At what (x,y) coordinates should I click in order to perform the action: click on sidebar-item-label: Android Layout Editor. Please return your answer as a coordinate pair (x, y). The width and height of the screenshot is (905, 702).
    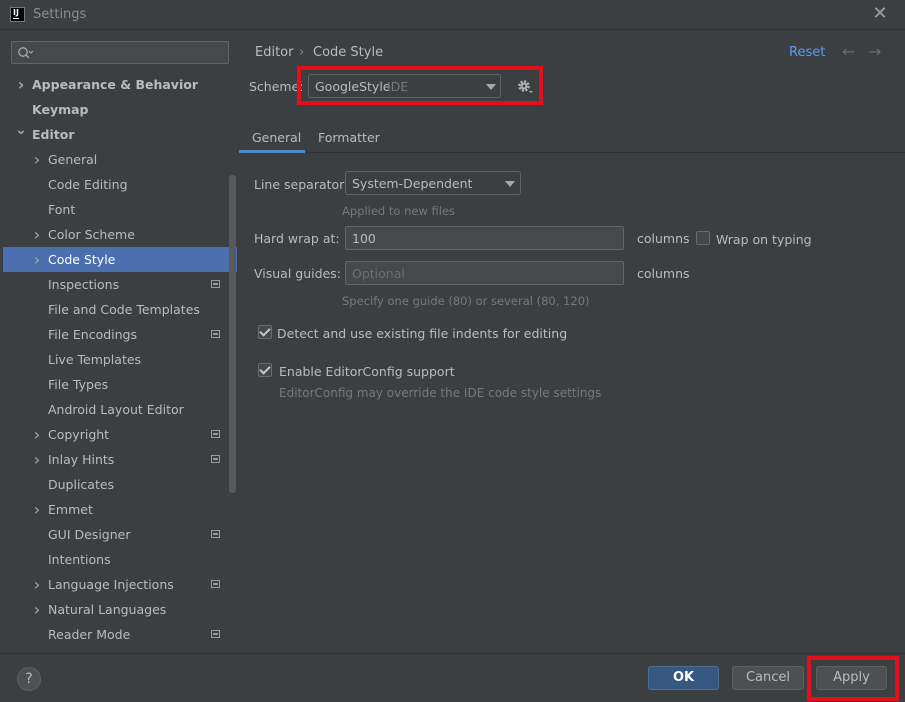
    Looking at the image, I should click on (116, 409).